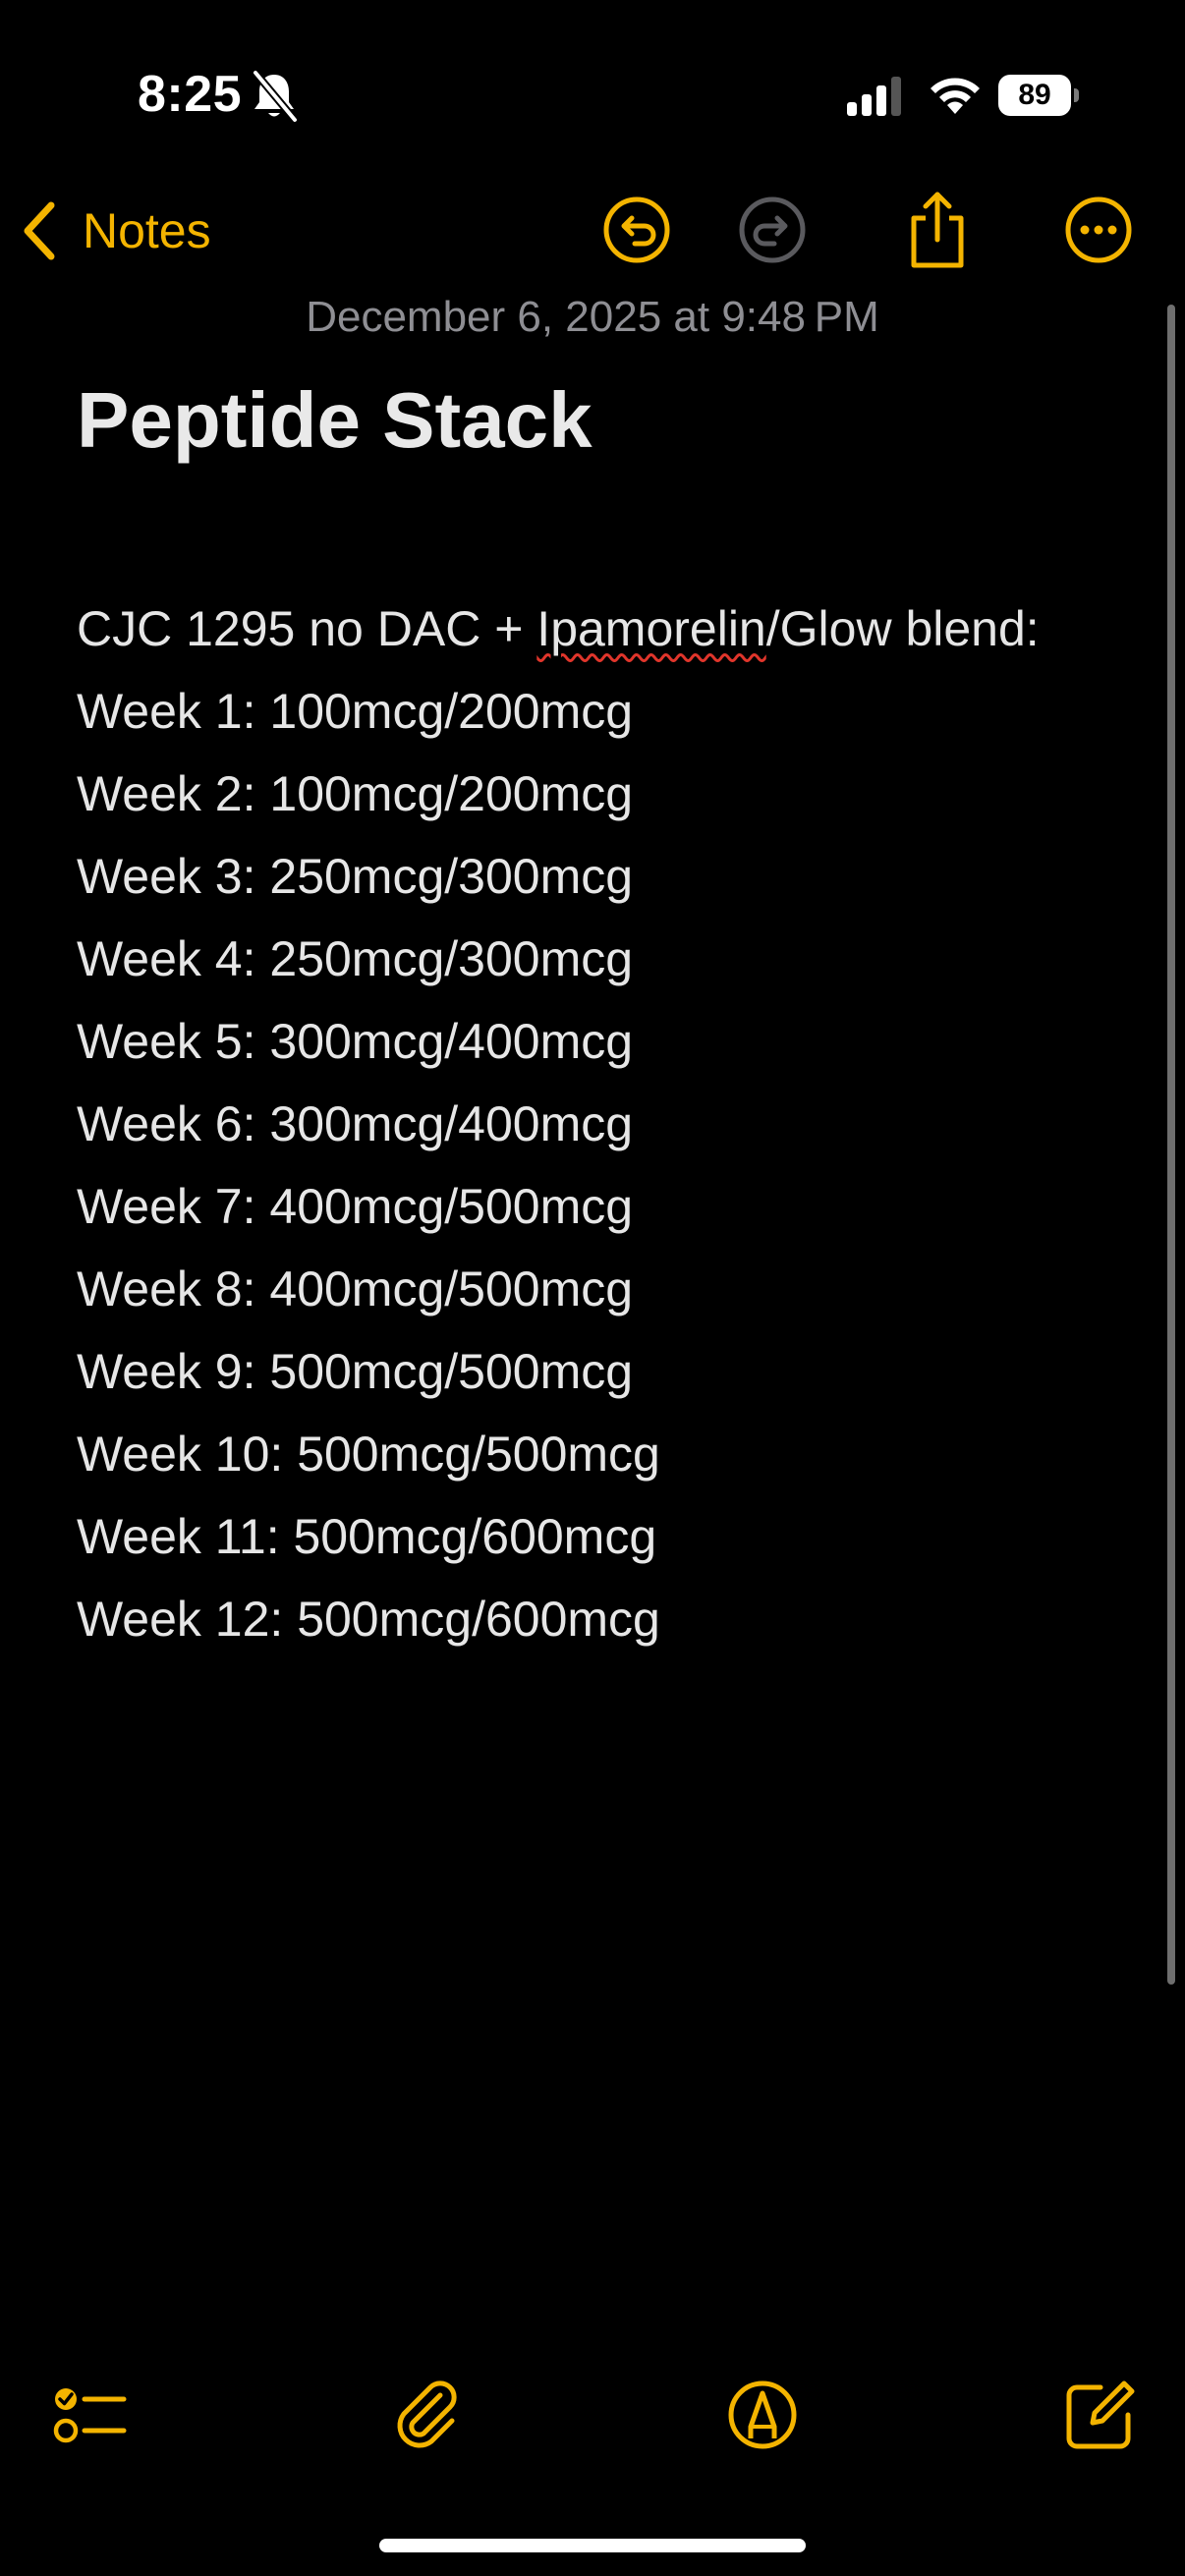 The width and height of the screenshot is (1185, 2576). What do you see at coordinates (1100, 2415) in the screenshot?
I see `compose-icon` at bounding box center [1100, 2415].